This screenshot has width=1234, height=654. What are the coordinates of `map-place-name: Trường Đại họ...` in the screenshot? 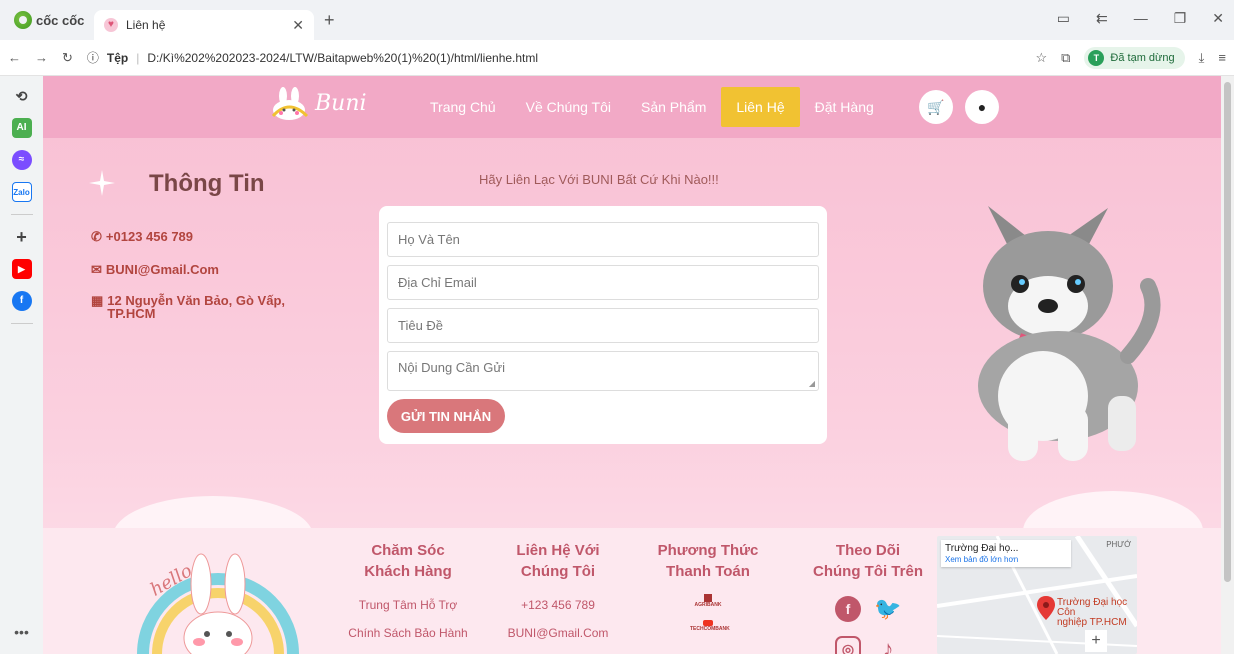 It's located at (982, 548).